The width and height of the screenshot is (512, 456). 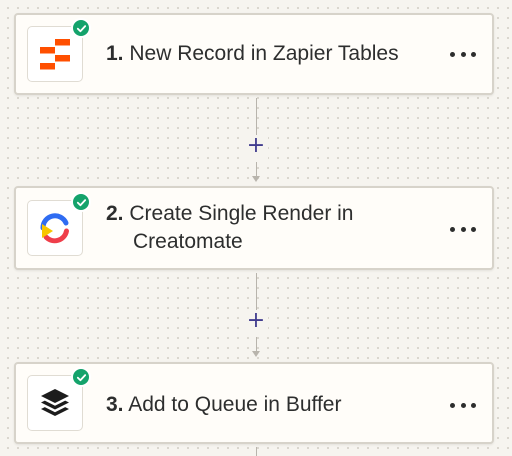 I want to click on step-title: 2. Create Single Render in Creatomate, so click(x=269, y=228).